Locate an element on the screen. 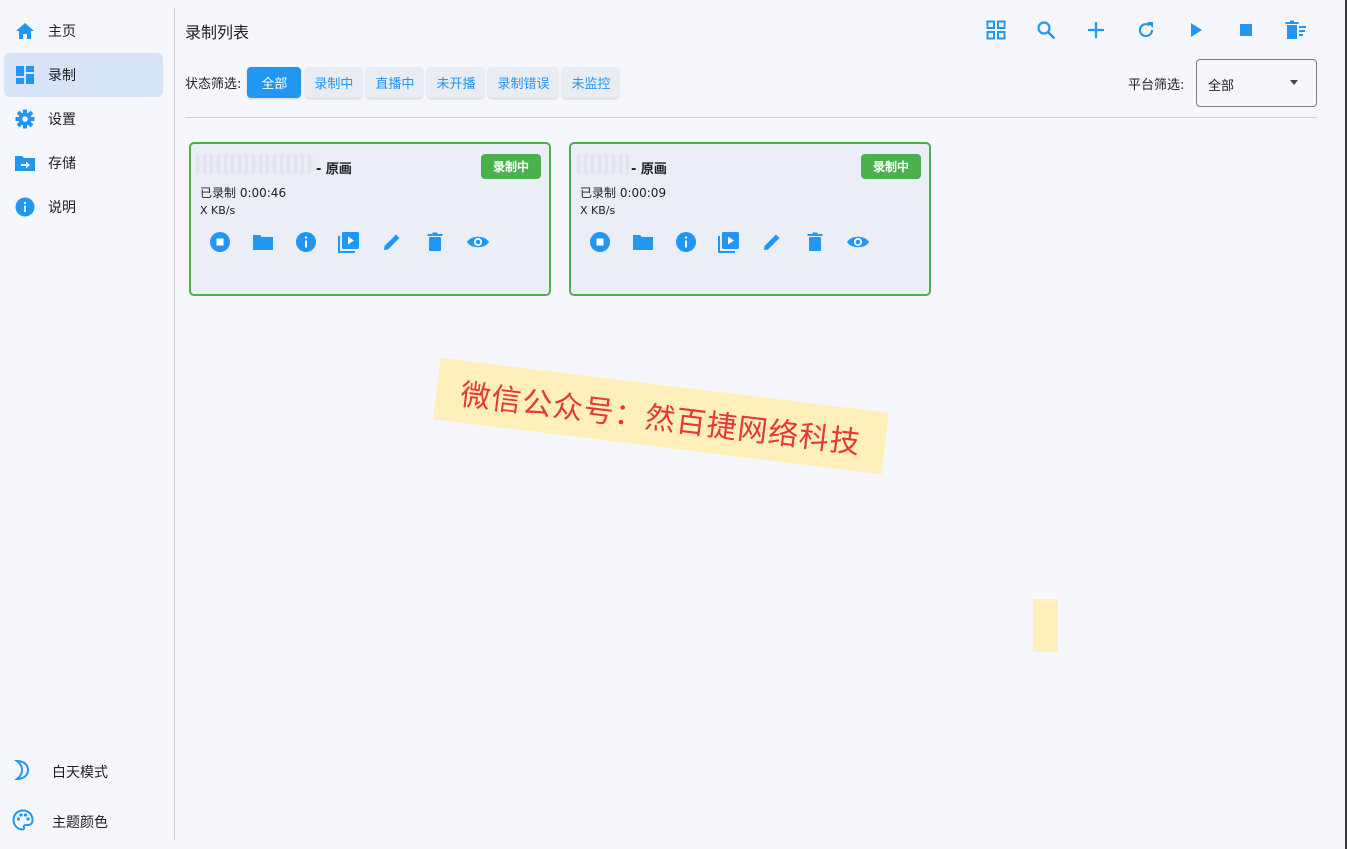 The width and height of the screenshot is (1347, 849). recording-card: - 原画 录制中 已录制 0:00:09 X KB/s is located at coordinates (750, 219).